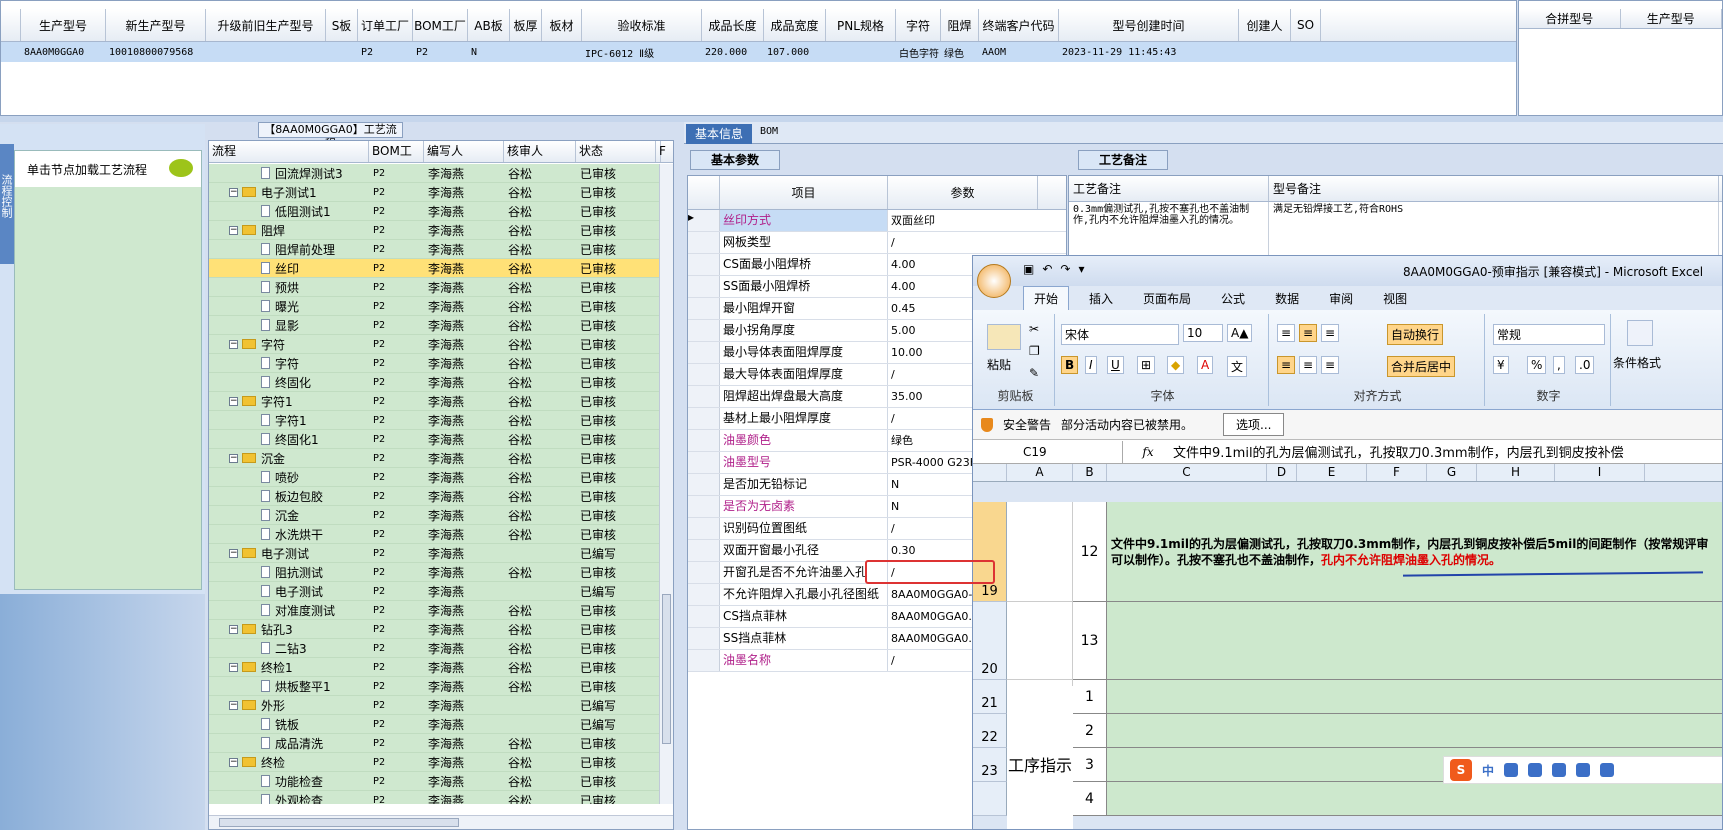 Image resolution: width=1723 pixels, height=830 pixels. What do you see at coordinates (156, 52) in the screenshot?
I see `grid-cell: 10010800079568` at bounding box center [156, 52].